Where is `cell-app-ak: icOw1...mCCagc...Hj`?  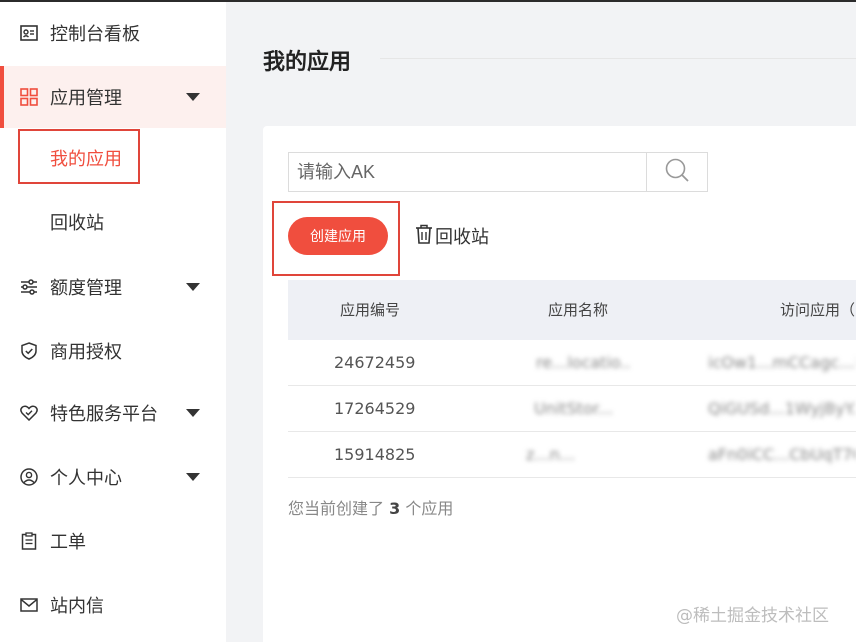 cell-app-ak: icOw1...mCCagc...Hj is located at coordinates (782, 362).